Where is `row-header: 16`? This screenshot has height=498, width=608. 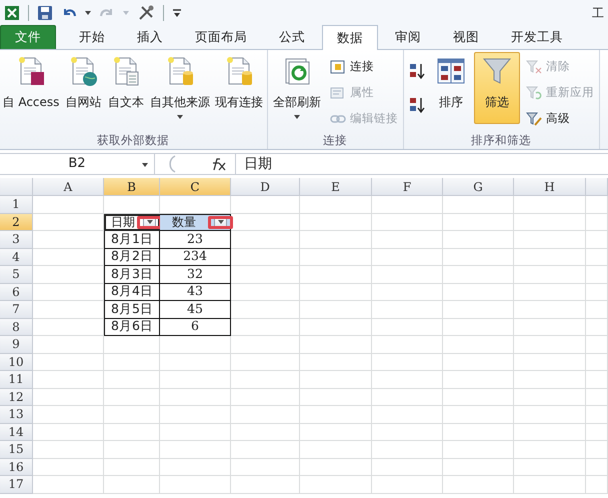 row-header: 16 is located at coordinates (16, 467).